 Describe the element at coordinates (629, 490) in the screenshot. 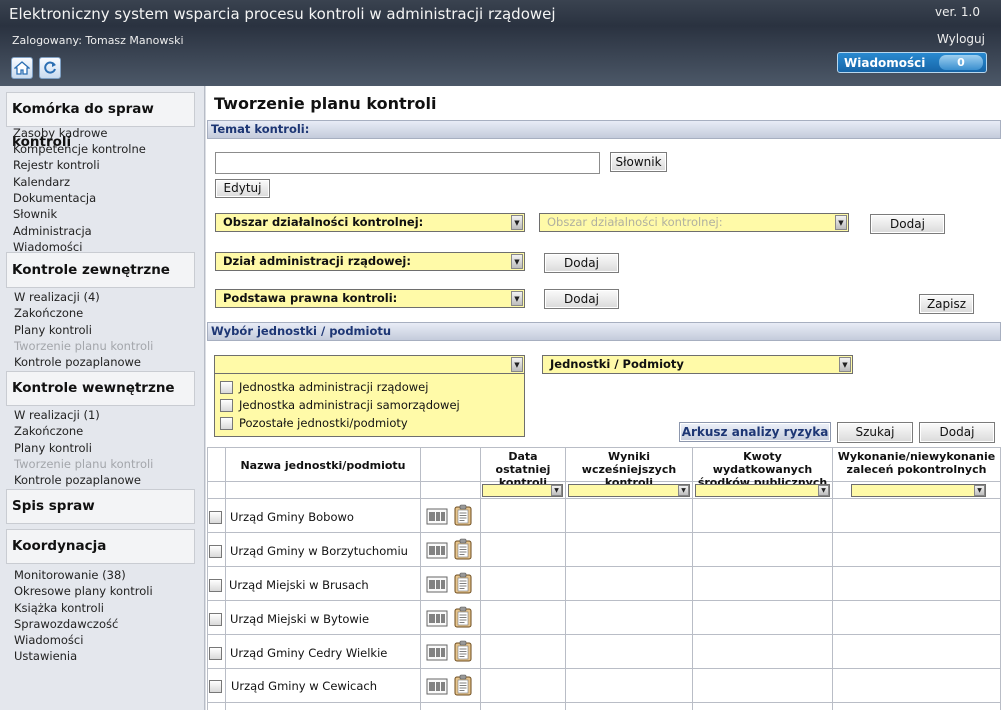

I see `filter-wyniki: ▼` at that location.